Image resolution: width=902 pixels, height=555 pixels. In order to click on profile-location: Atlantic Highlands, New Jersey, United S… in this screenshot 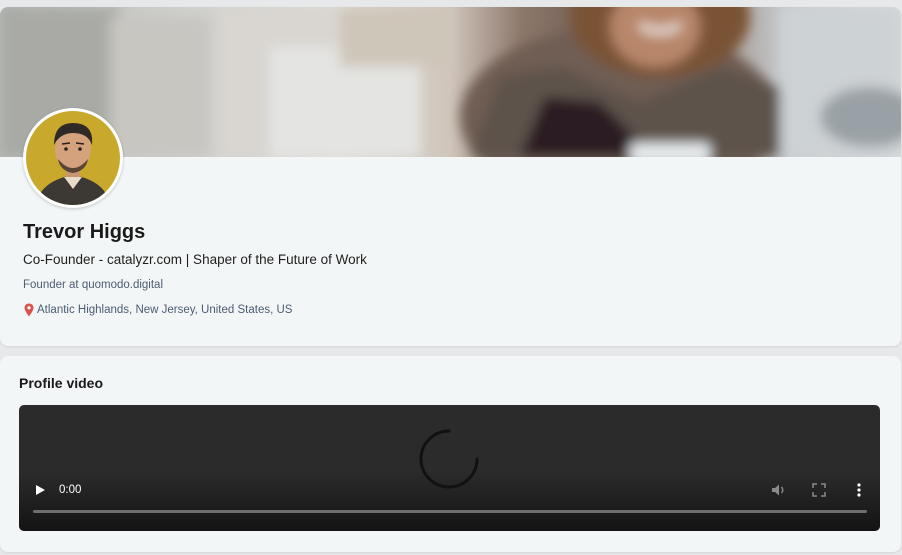, I will do `click(157, 310)`.